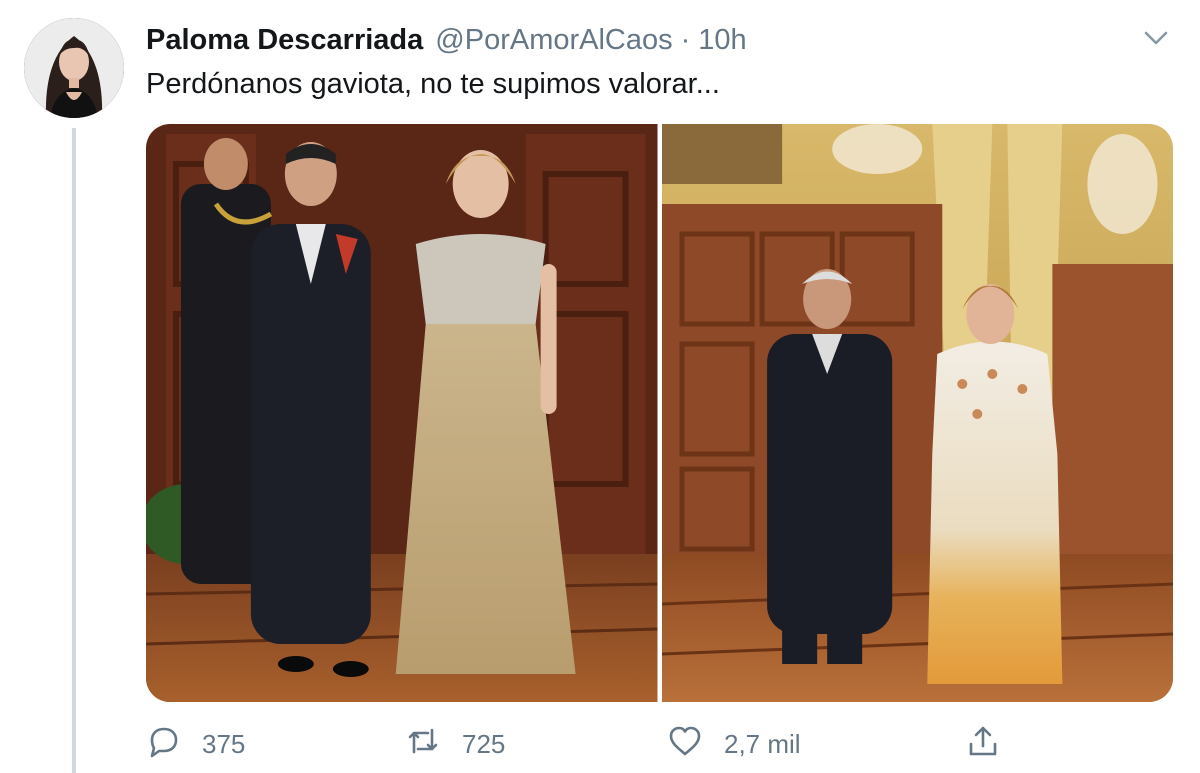 The height and width of the screenshot is (773, 1200). I want to click on tweet-header: Paloma Descarriada @PorAmorAlCaos · 10h, so click(446, 42).